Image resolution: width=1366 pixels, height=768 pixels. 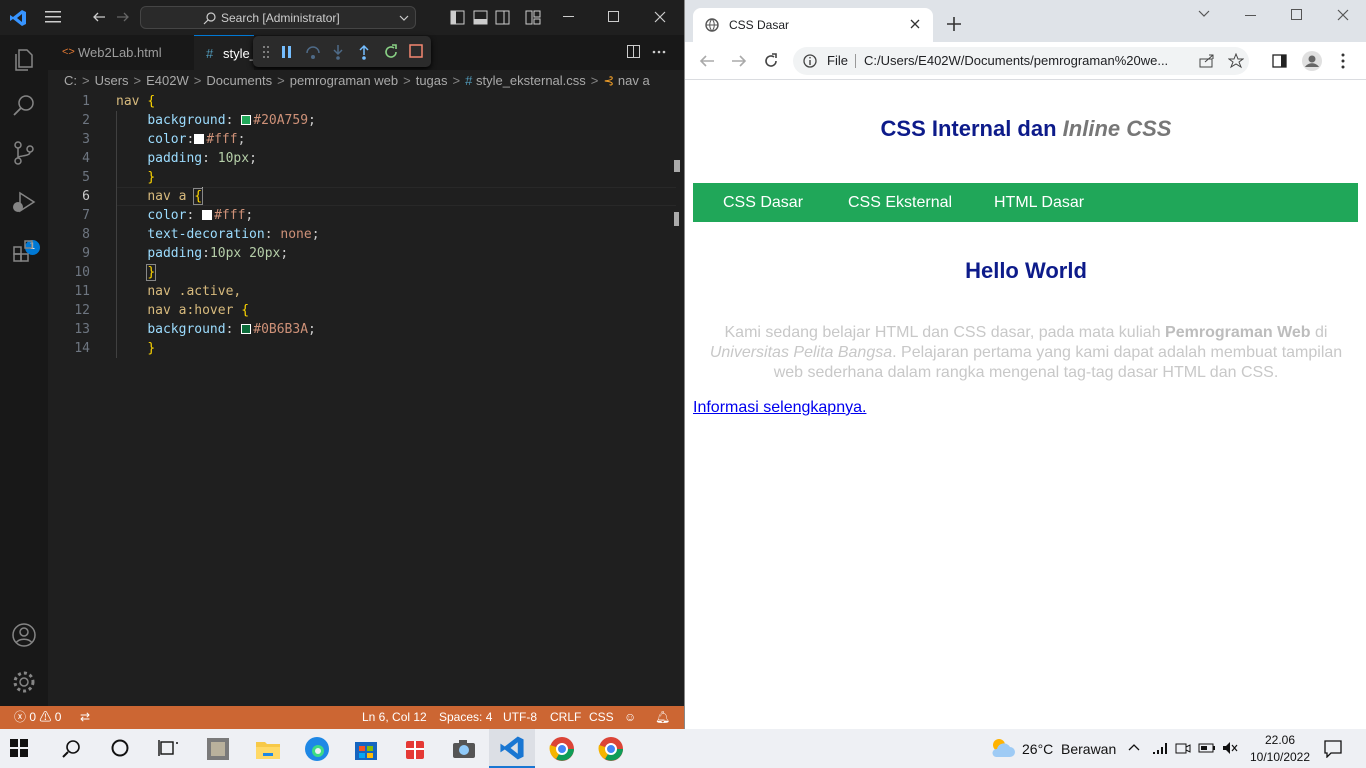 I want to click on info-icon, so click(x=810, y=61).